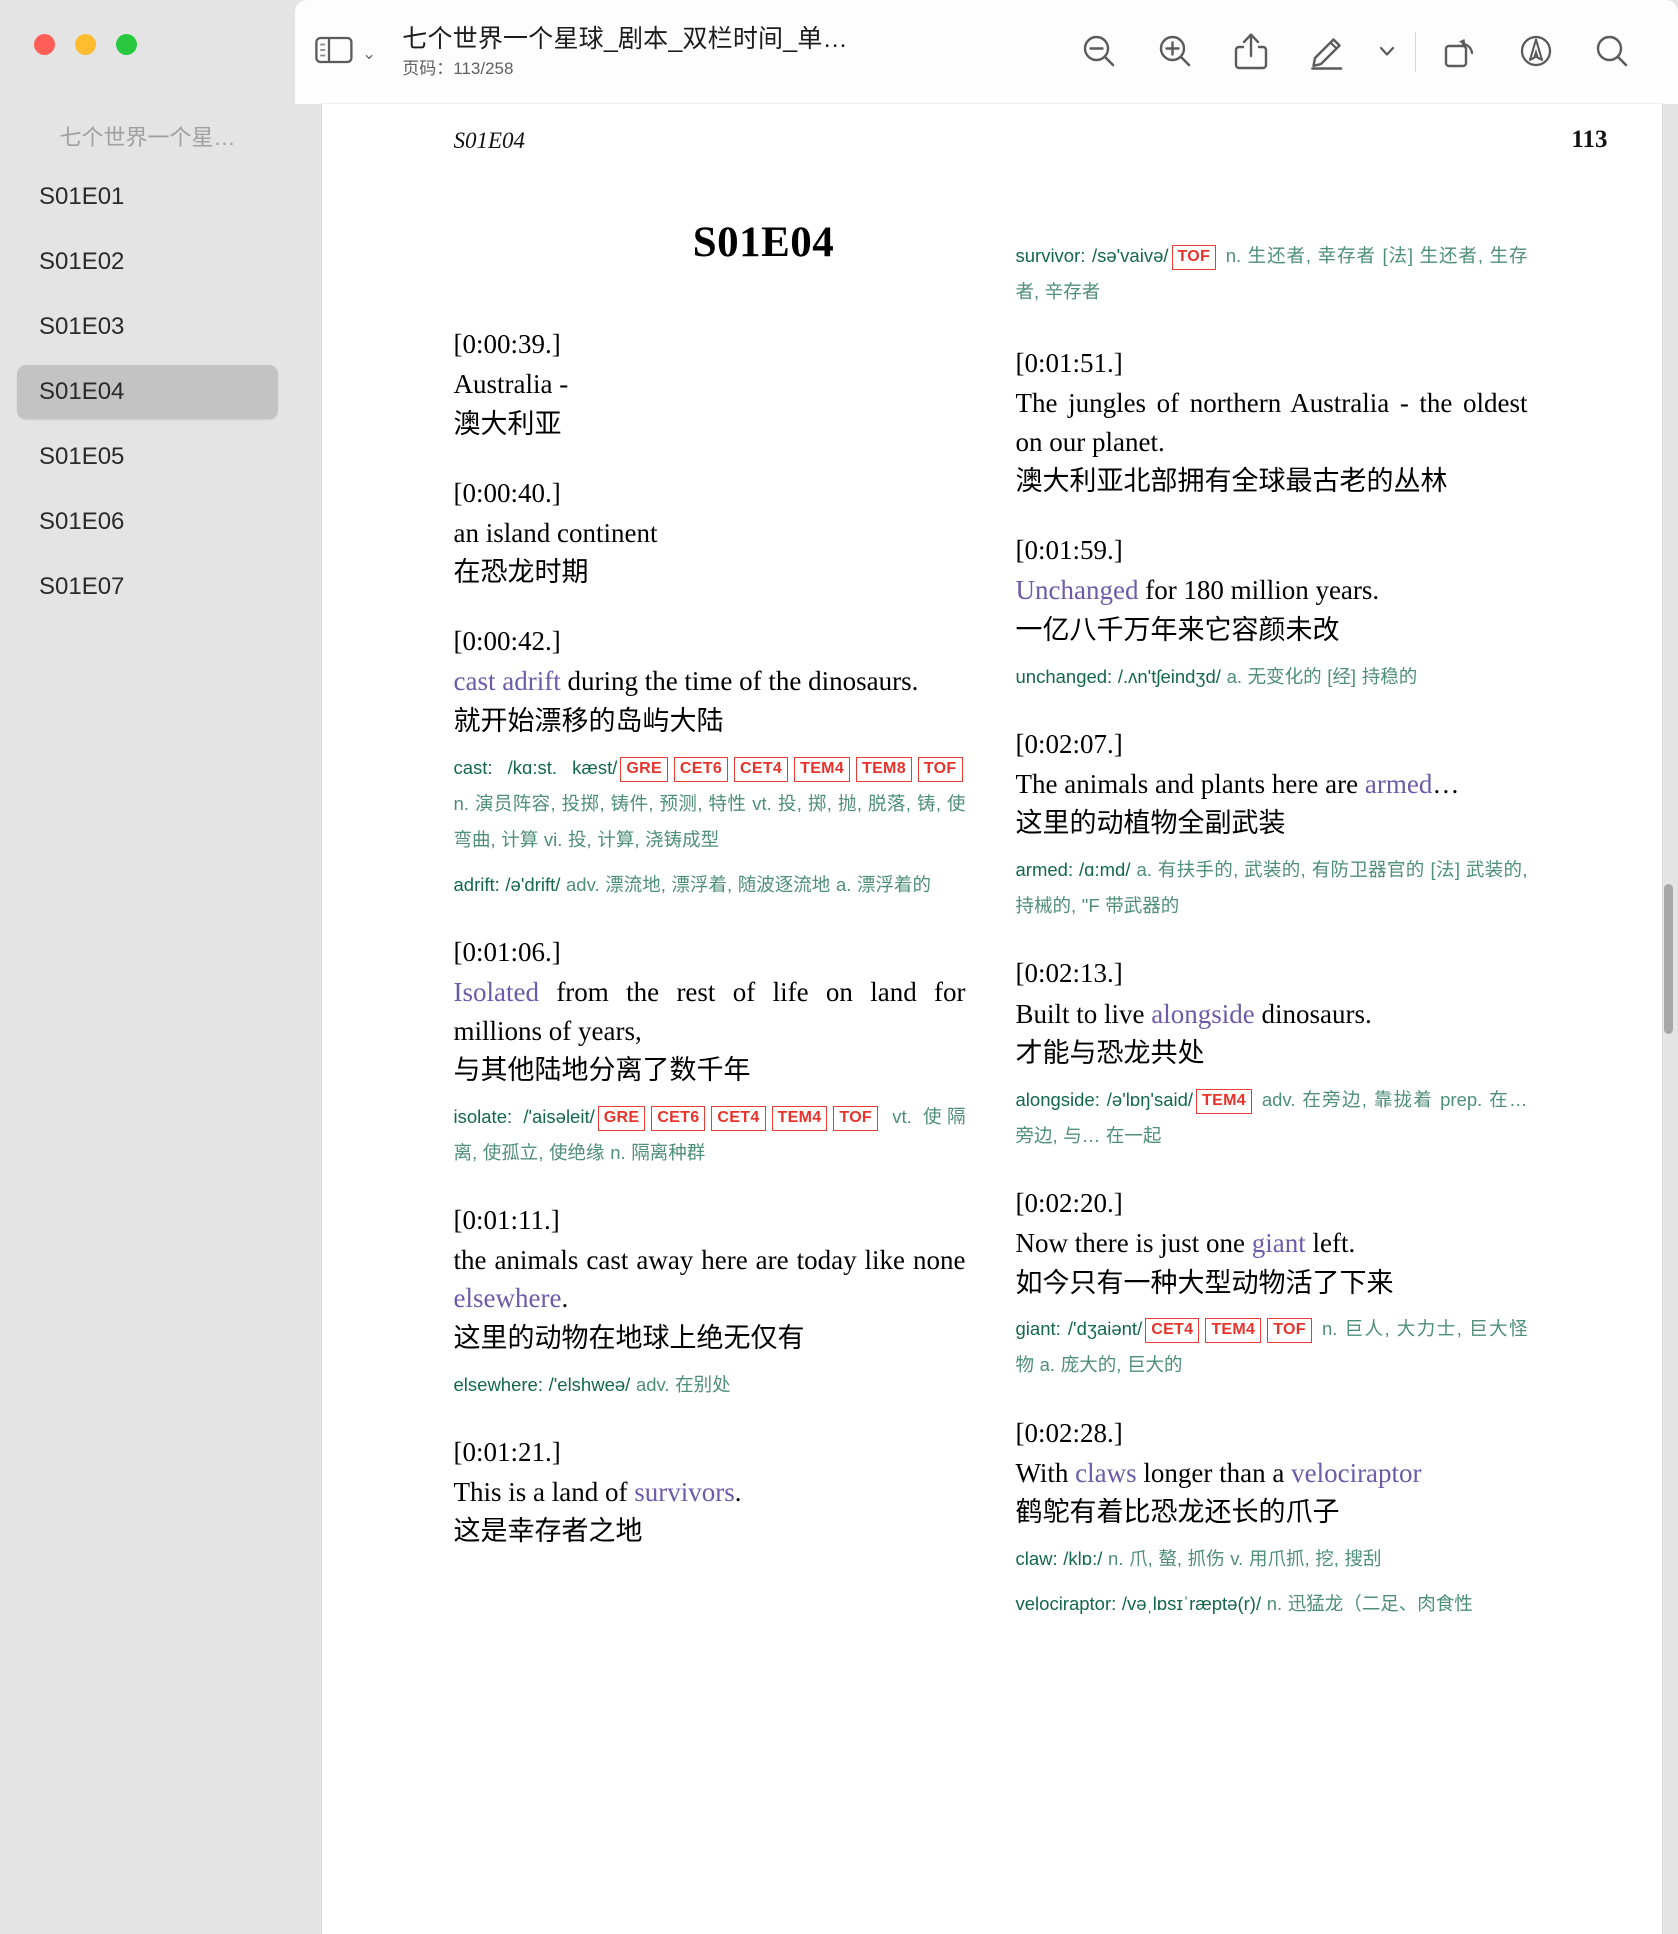 Image resolution: width=1678 pixels, height=1934 pixels. I want to click on sidebar-item-s01e01: S01E01, so click(147, 197).